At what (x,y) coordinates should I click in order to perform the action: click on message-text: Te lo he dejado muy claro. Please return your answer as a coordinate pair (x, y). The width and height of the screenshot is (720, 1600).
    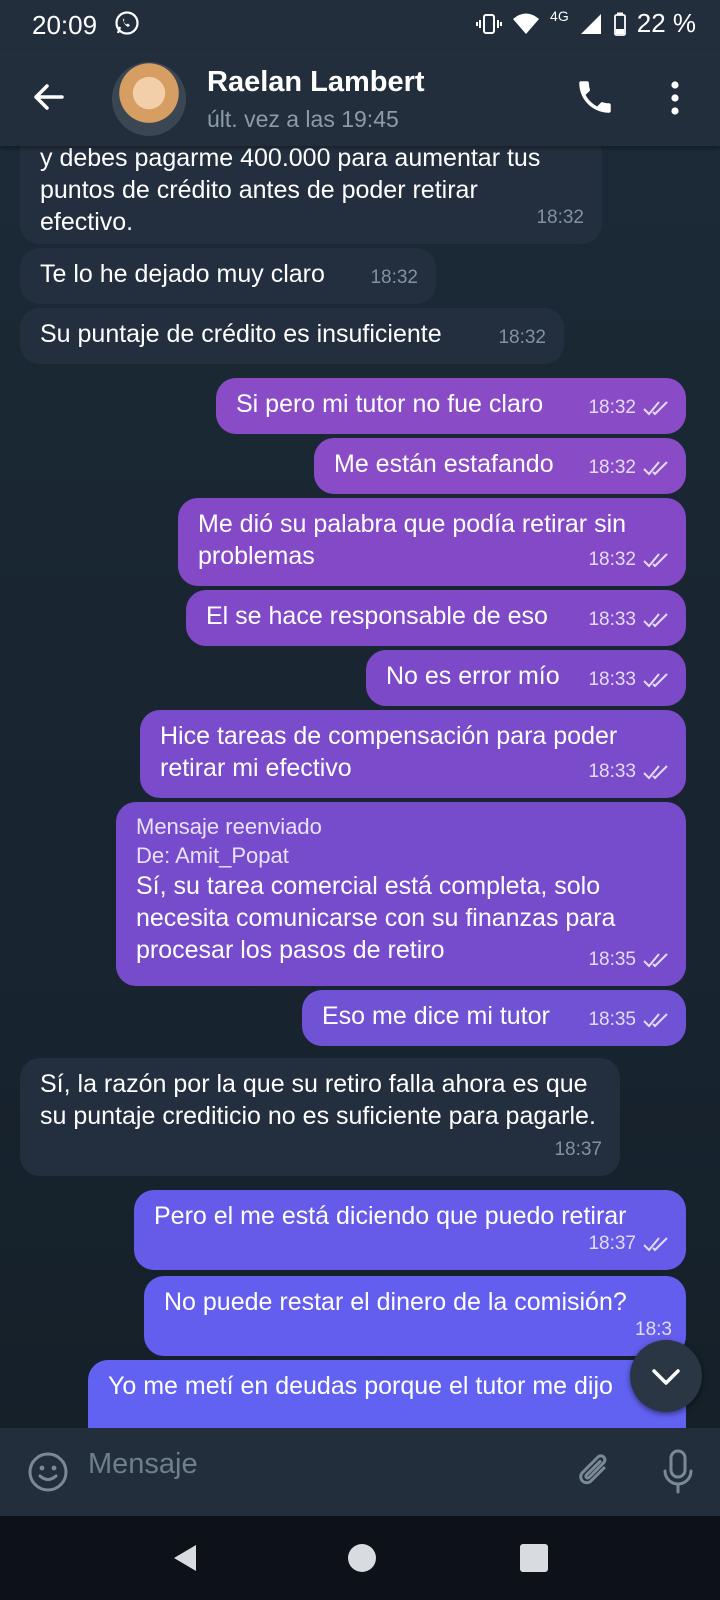
    Looking at the image, I should click on (182, 274).